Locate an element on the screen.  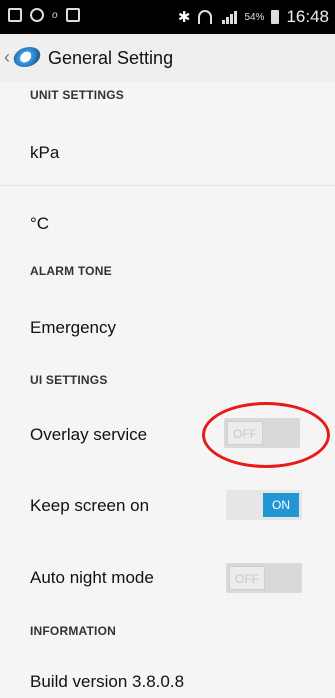
app-bar: ‹ General Setting is located at coordinates (167, 58).